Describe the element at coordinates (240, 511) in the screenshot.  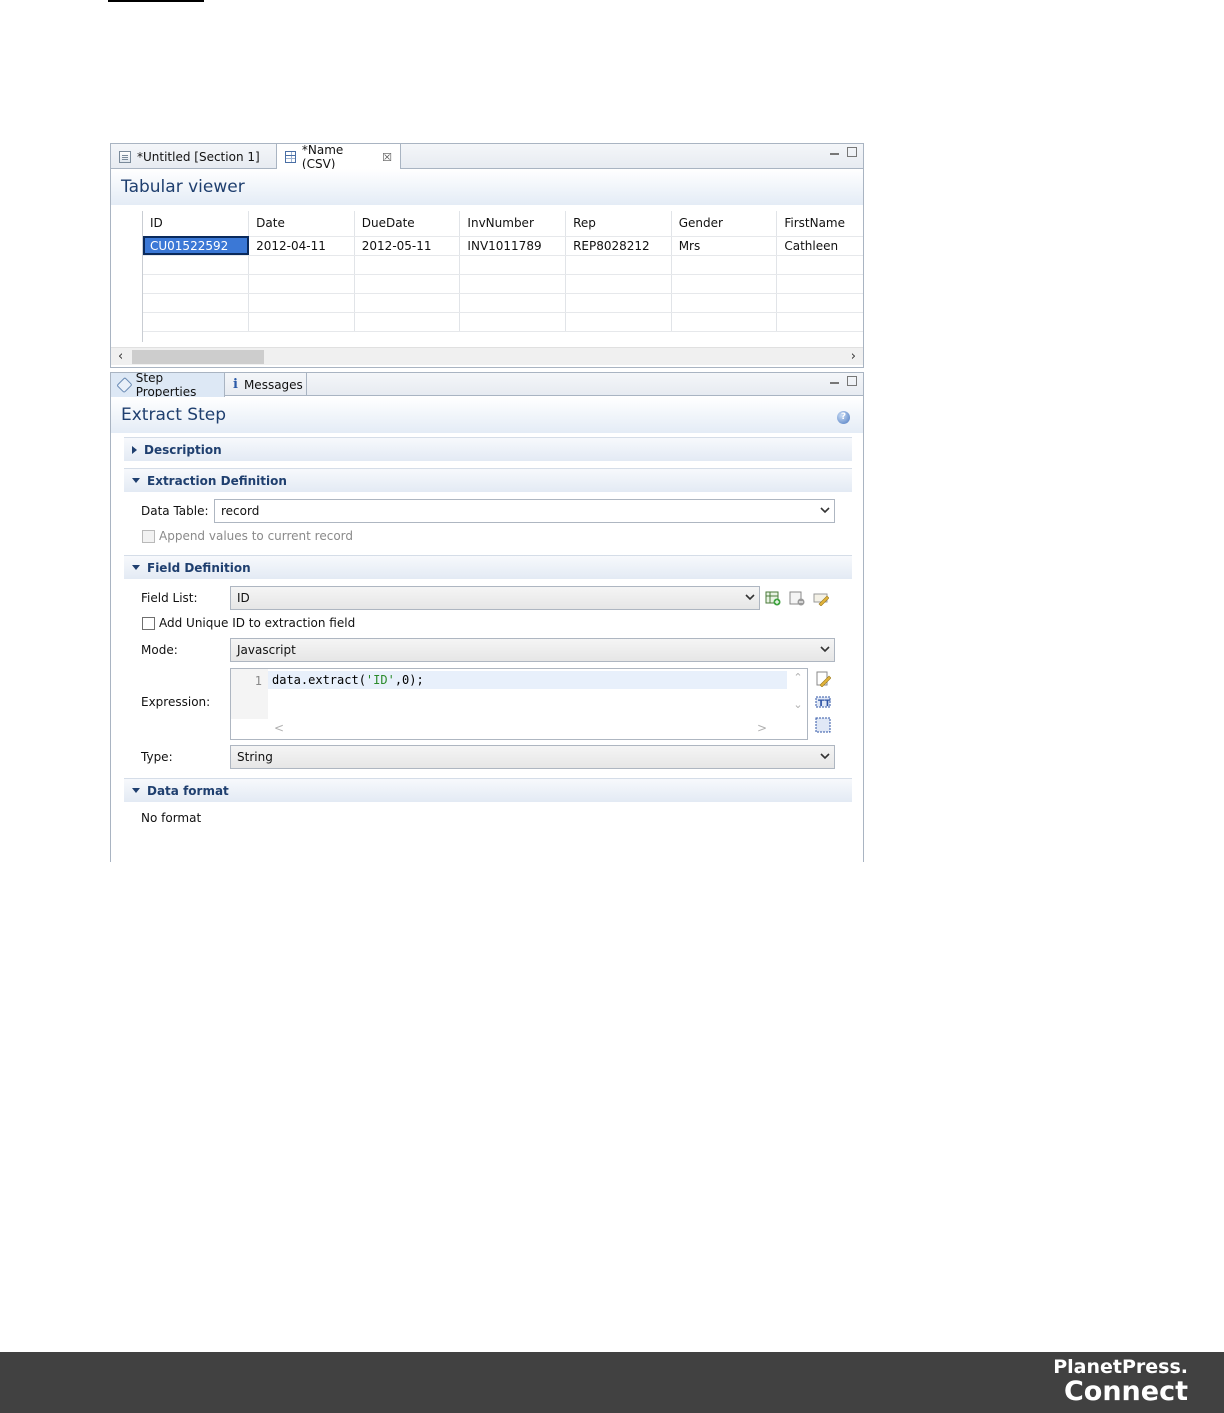
I see `data-table-value: record` at that location.